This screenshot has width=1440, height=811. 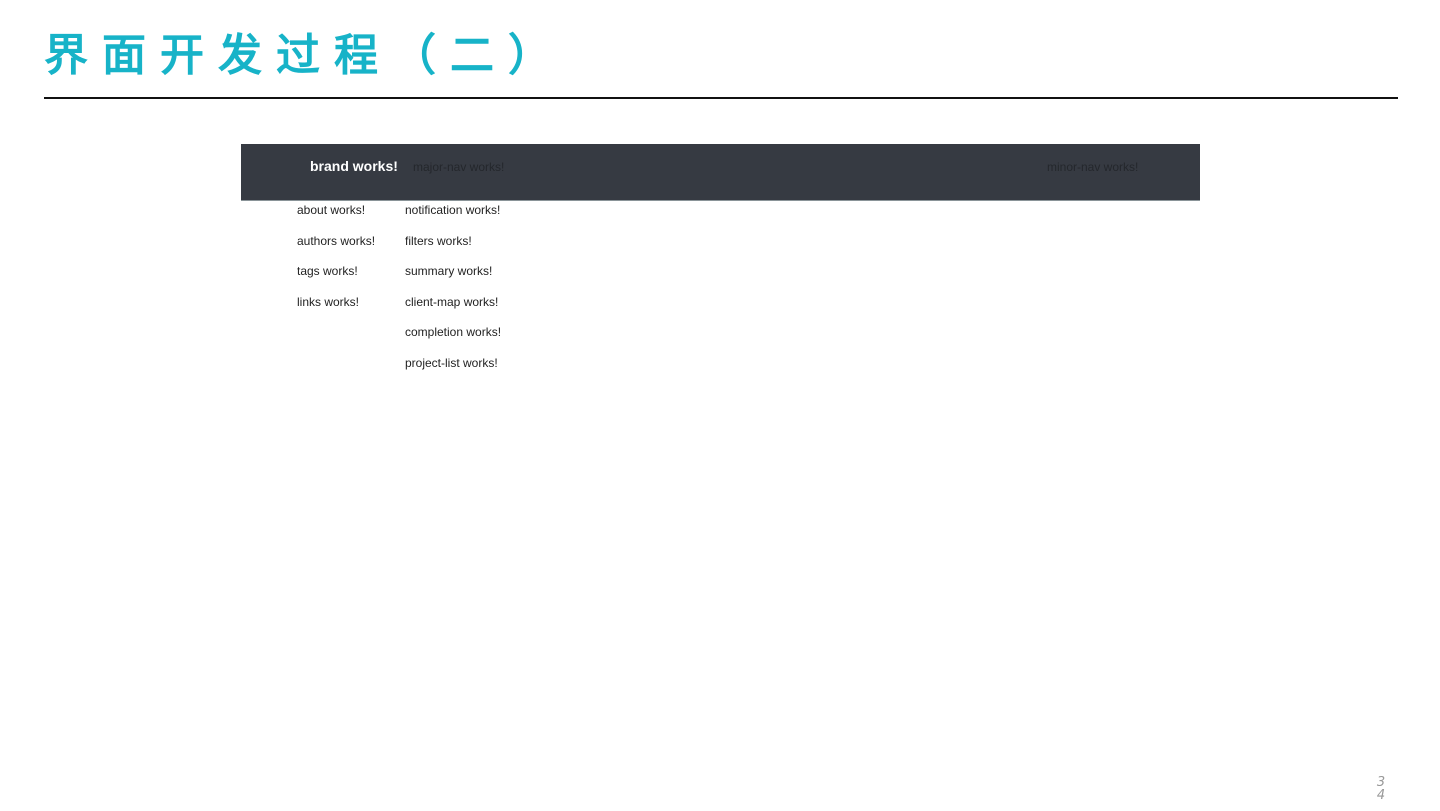 What do you see at coordinates (449, 271) in the screenshot?
I see `summary-component: summary works!` at bounding box center [449, 271].